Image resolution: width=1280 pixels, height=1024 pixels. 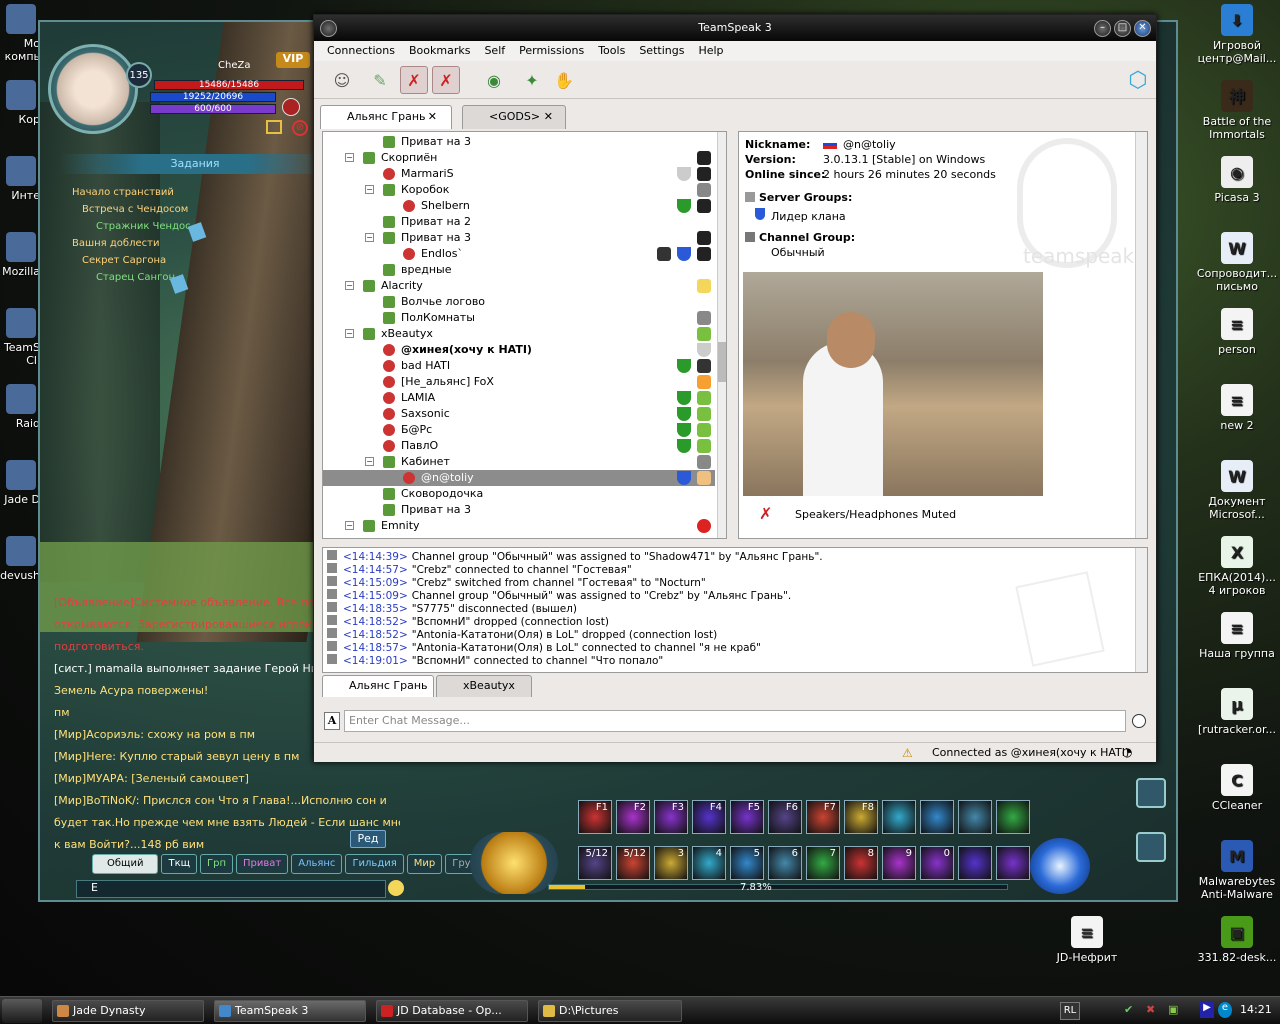 What do you see at coordinates (611, 51) in the screenshot?
I see `menu-tools: Tools` at bounding box center [611, 51].